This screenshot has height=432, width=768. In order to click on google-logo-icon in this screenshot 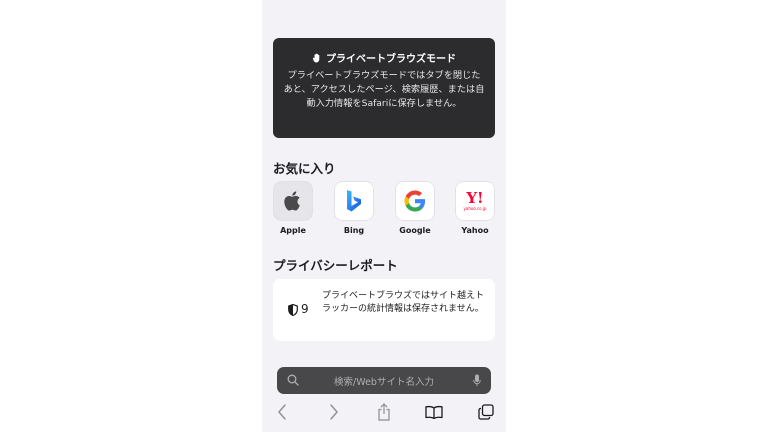, I will do `click(415, 201)`.